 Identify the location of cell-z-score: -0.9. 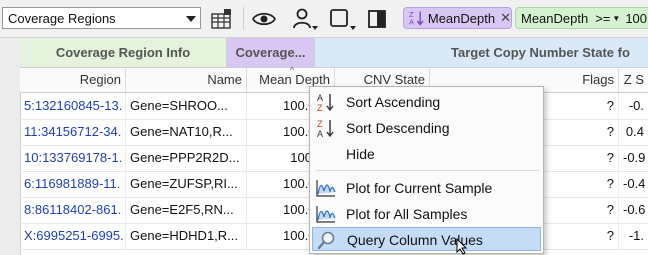
(634, 157).